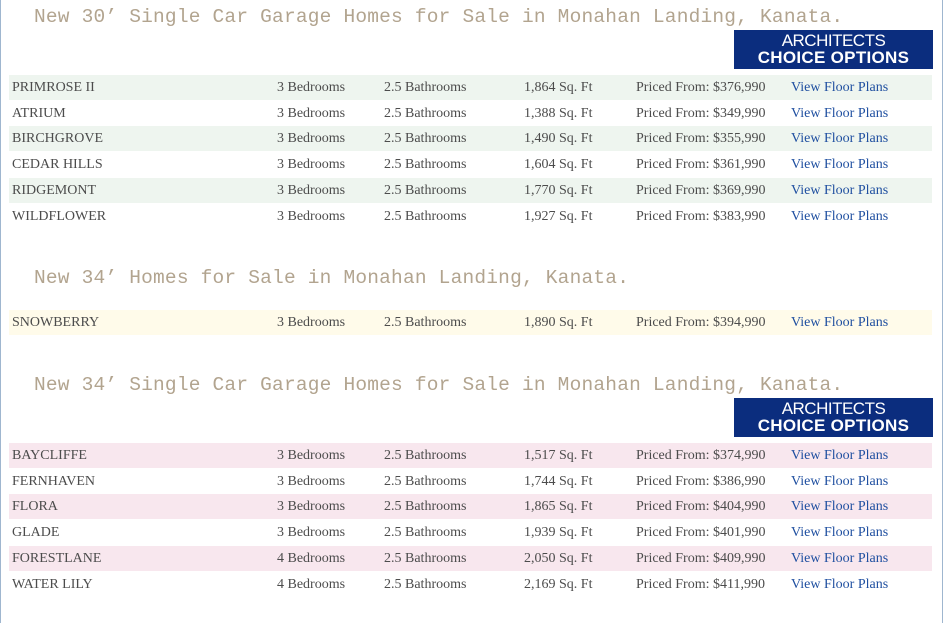  Describe the element at coordinates (59, 216) in the screenshot. I see `home-name: WILDFLOWER` at that location.